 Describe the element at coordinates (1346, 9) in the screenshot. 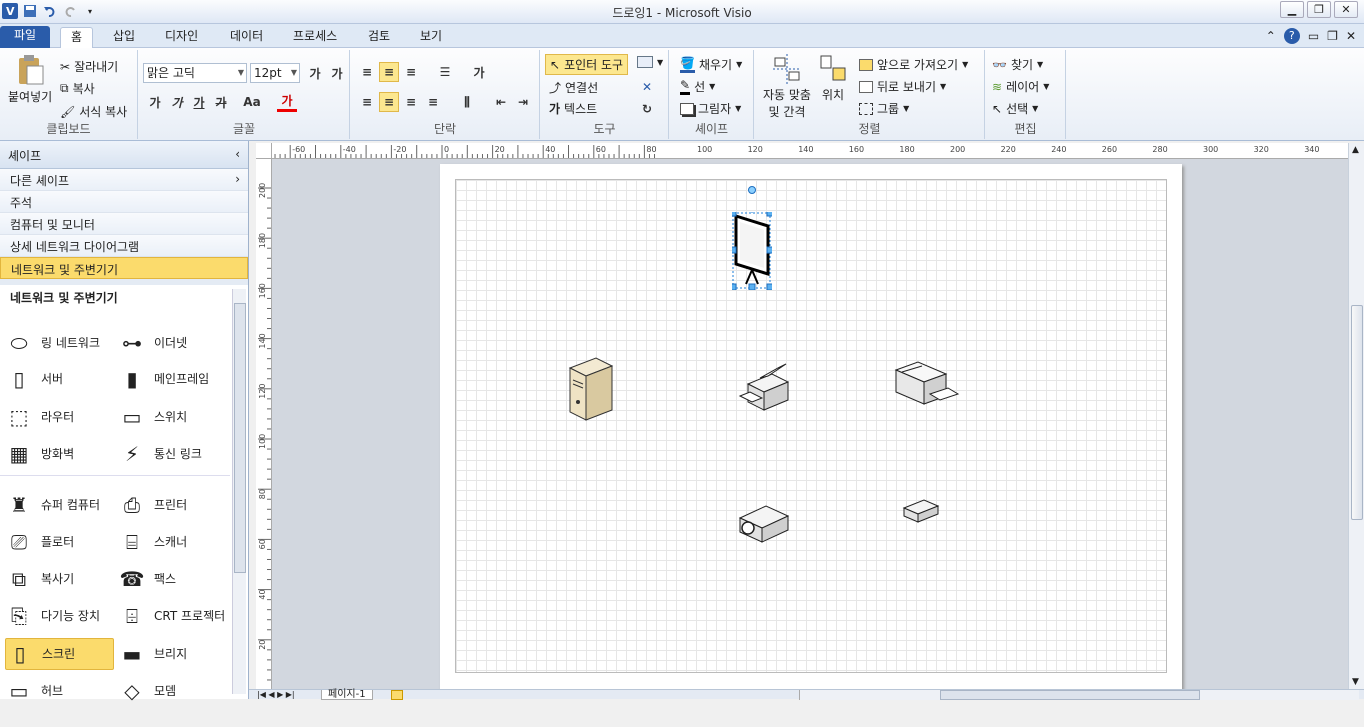

I see `close-button: ✕` at that location.